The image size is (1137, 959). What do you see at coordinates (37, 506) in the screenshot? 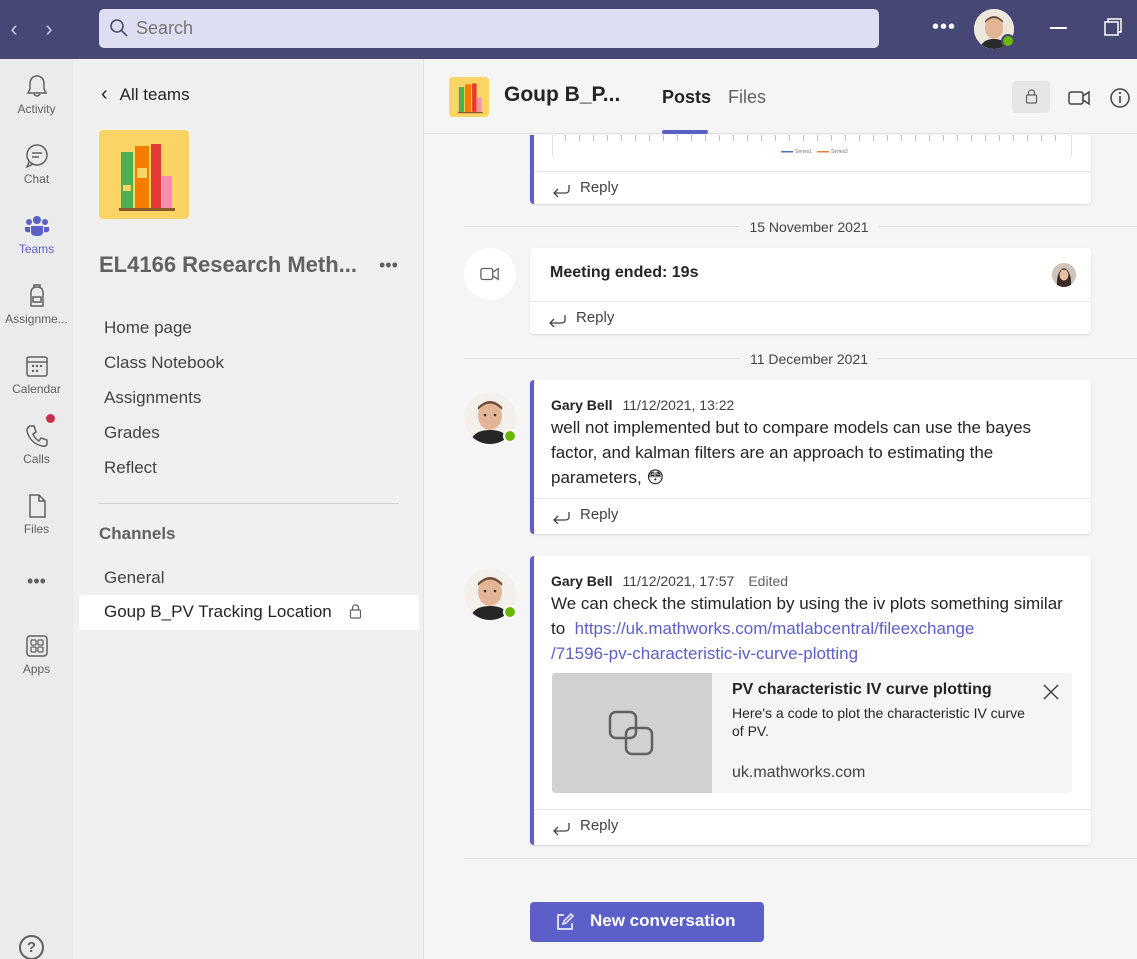
I see `file-icon` at bounding box center [37, 506].